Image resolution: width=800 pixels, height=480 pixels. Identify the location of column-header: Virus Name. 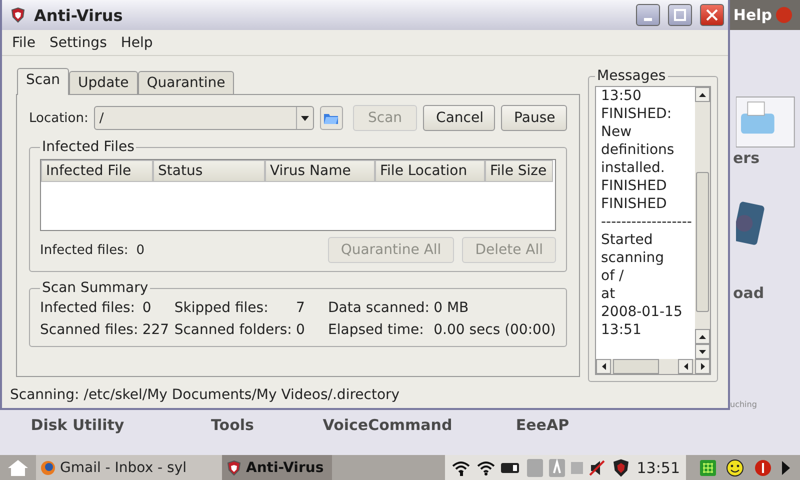
(320, 171).